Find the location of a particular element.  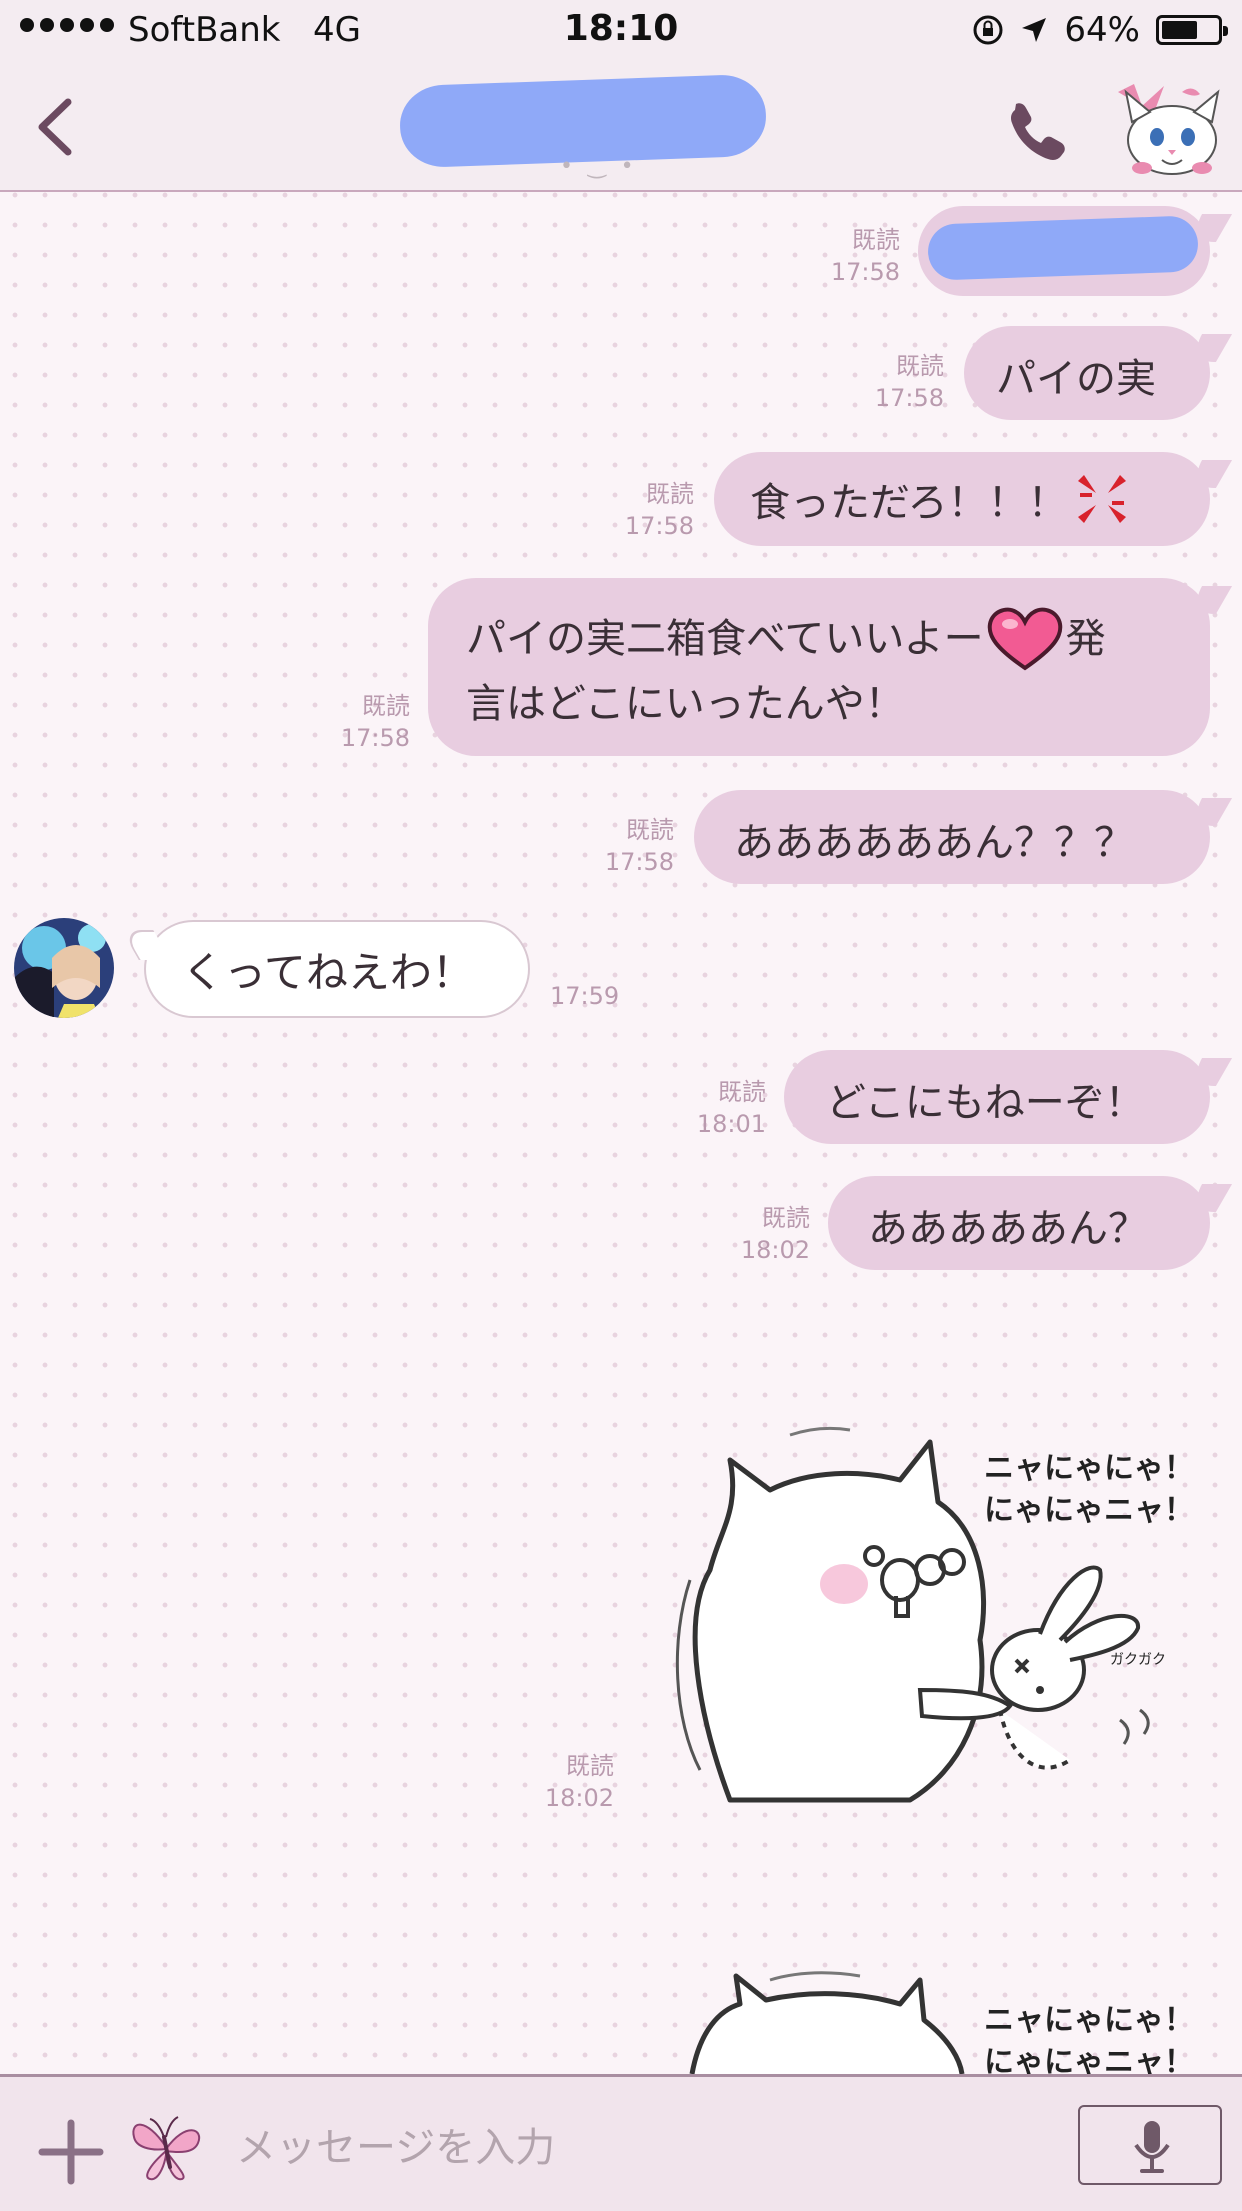

location-arrow-icon is located at coordinates (1034, 30).